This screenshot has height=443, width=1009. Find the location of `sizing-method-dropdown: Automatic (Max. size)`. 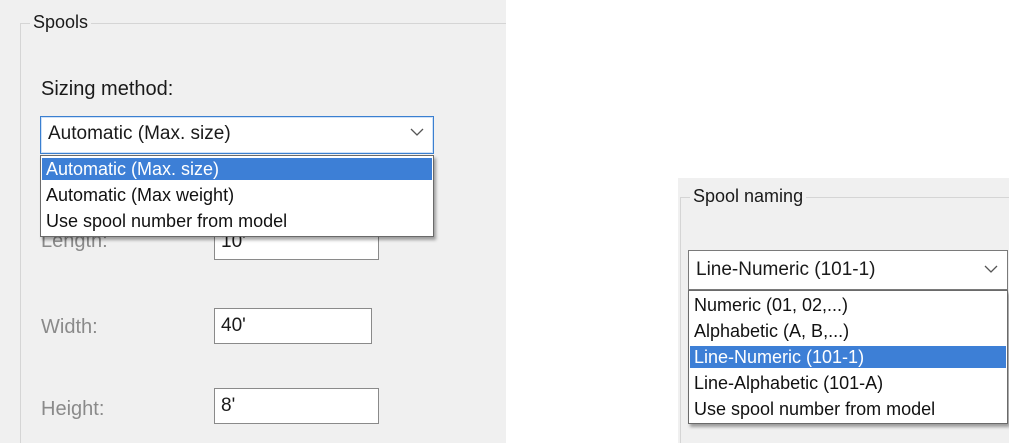

sizing-method-dropdown: Automatic (Max. size) is located at coordinates (237, 135).